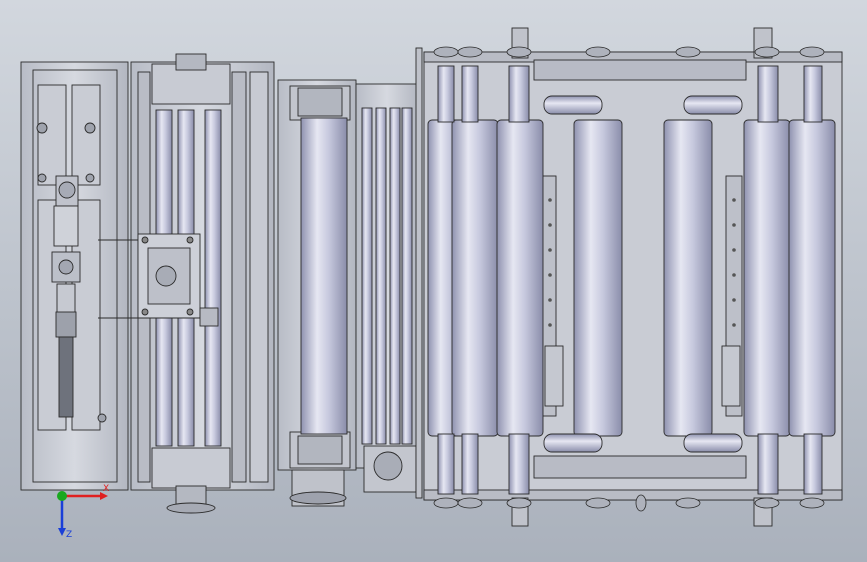 The height and width of the screenshot is (562, 867). Describe the element at coordinates (69, 535) in the screenshot. I see `z-axis-label: Z` at that location.